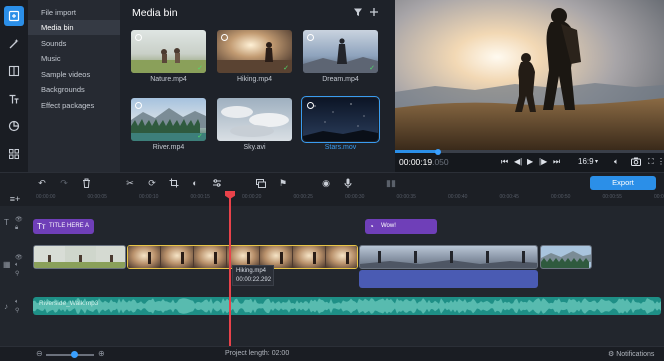 This screenshot has width=664, height=361. Describe the element at coordinates (612, 197) in the screenshot. I see `ruler-tick-label: 00:00:55` at that location.